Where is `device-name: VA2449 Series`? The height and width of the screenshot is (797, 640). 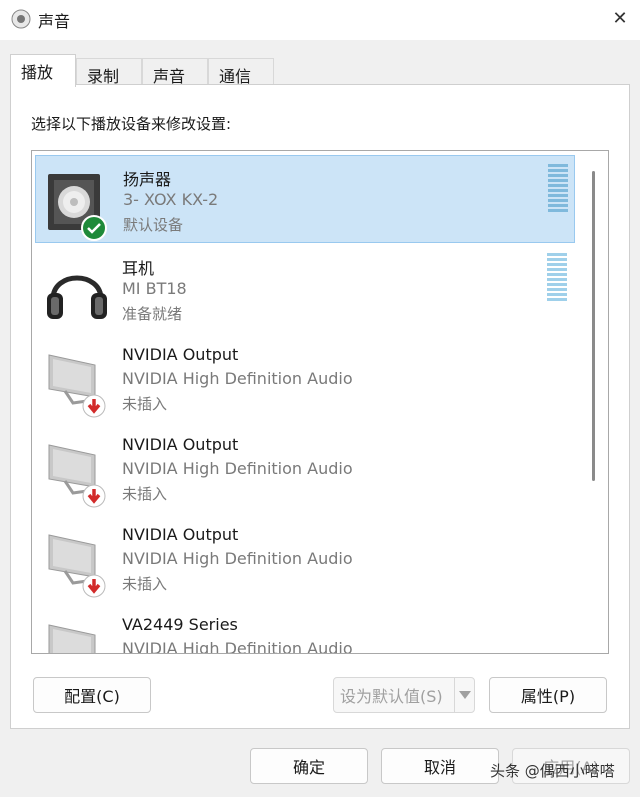 device-name: VA2449 Series is located at coordinates (180, 624).